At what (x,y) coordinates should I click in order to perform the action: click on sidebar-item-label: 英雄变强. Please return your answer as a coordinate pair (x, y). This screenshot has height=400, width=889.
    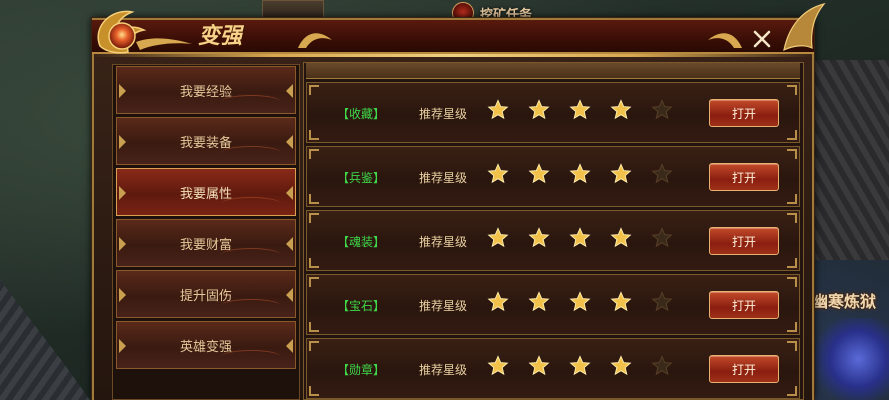
    Looking at the image, I should click on (205, 347).